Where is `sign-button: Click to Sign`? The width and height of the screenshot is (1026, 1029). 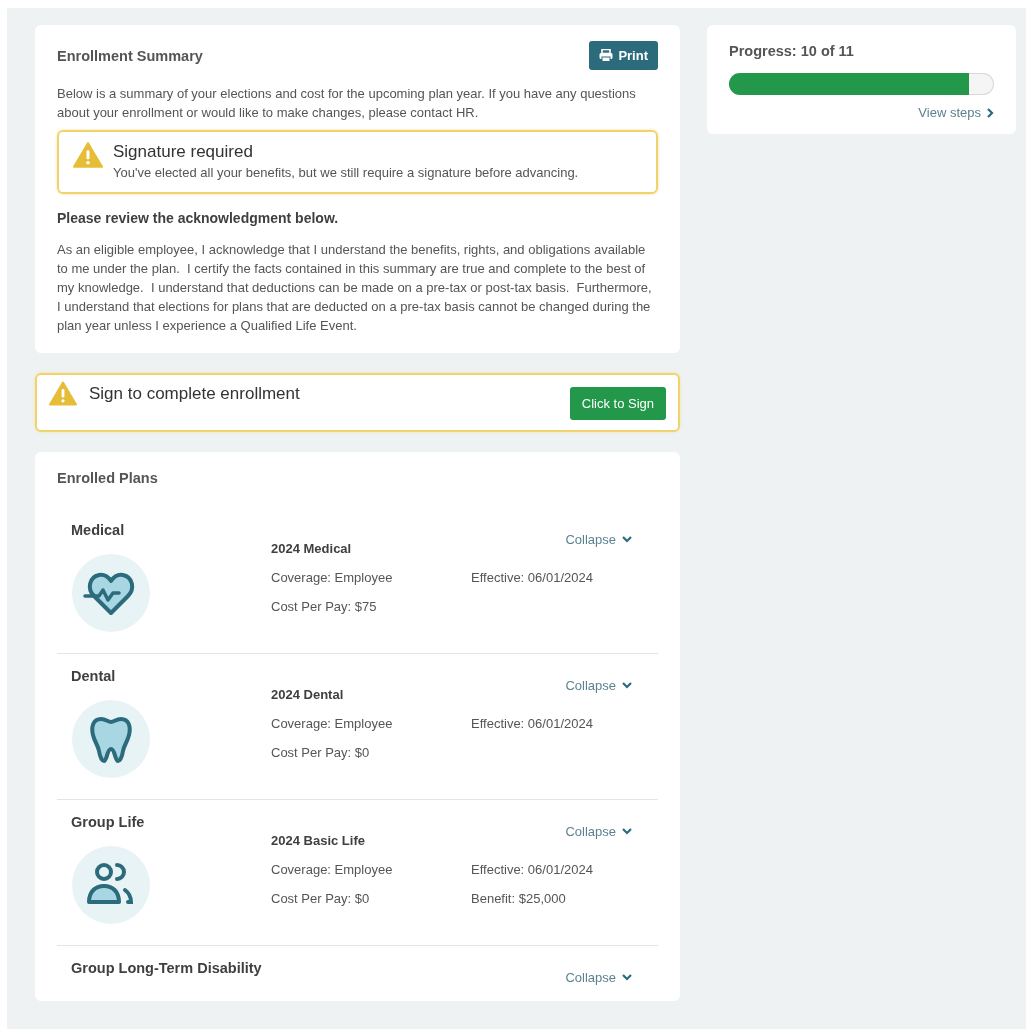 sign-button: Click to Sign is located at coordinates (617, 403).